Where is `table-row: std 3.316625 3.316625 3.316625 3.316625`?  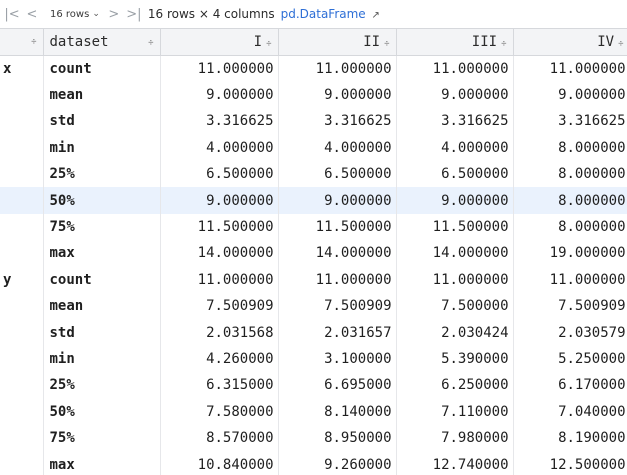
table-row: std 3.316625 3.316625 3.316625 3.316625 is located at coordinates (313, 121).